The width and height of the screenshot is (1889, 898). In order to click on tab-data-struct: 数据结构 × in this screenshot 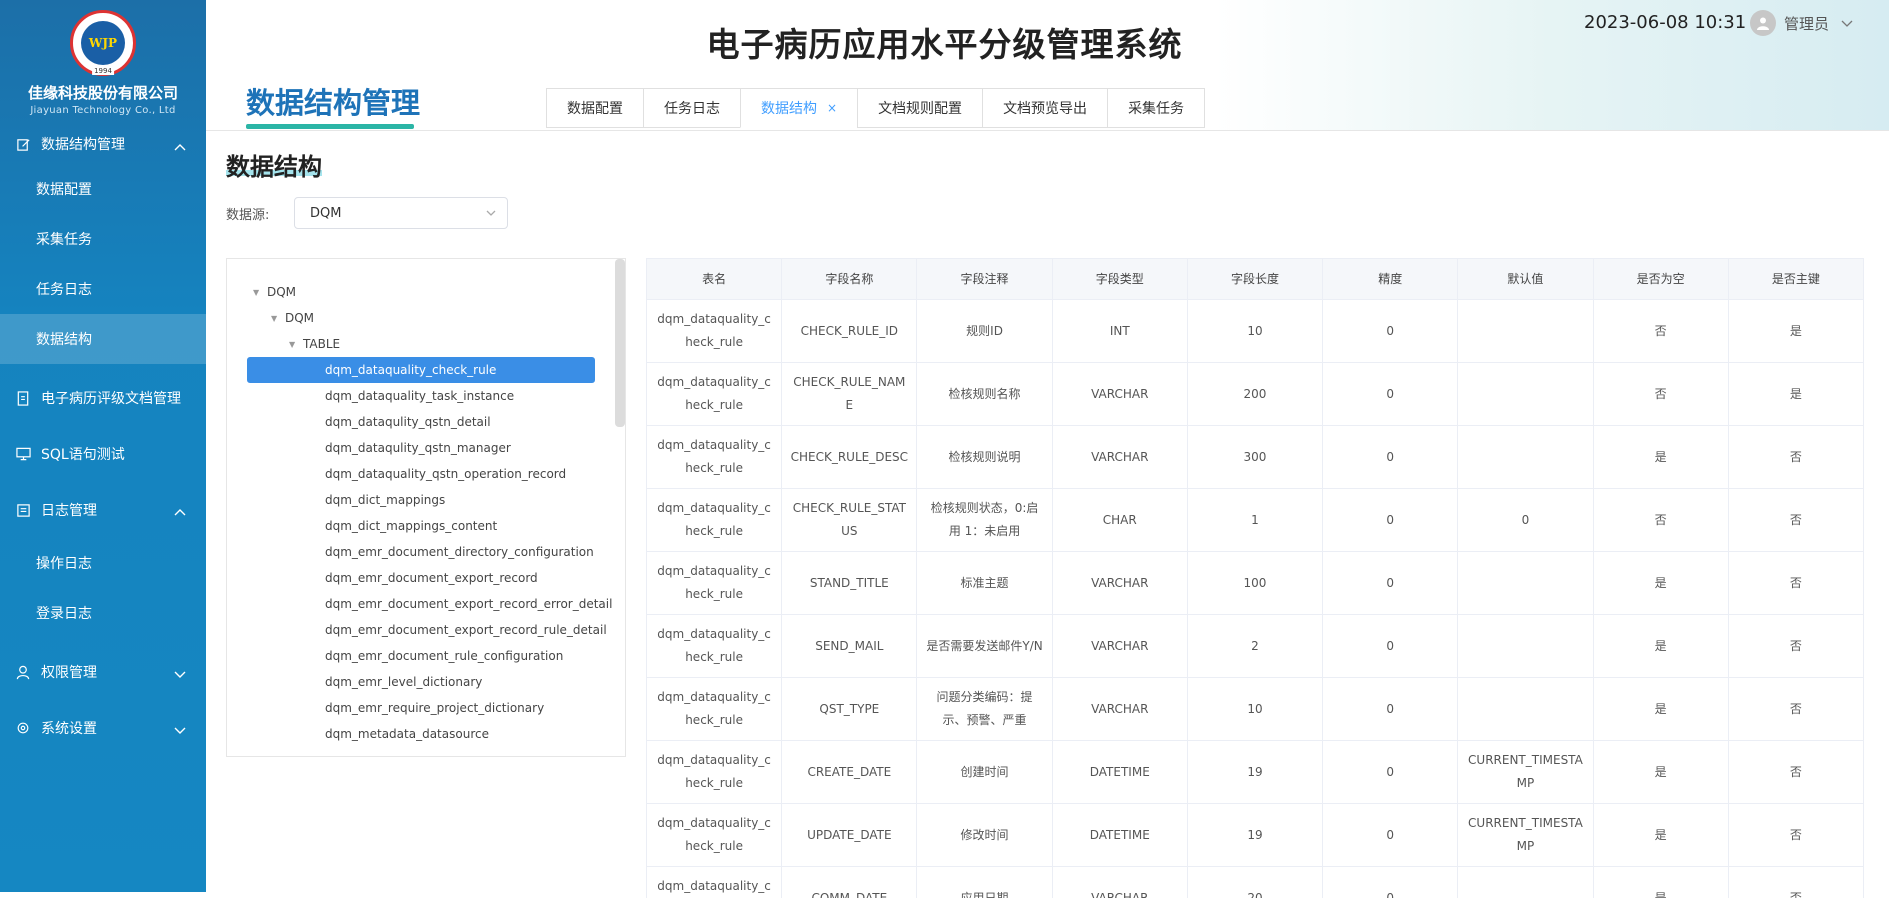, I will do `click(798, 108)`.